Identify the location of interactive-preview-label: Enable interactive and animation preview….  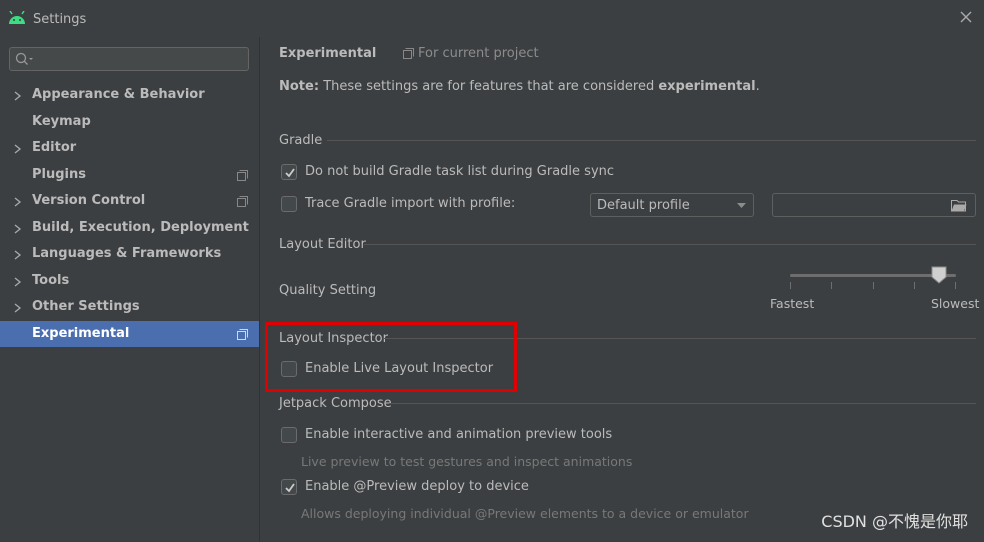
(458, 434).